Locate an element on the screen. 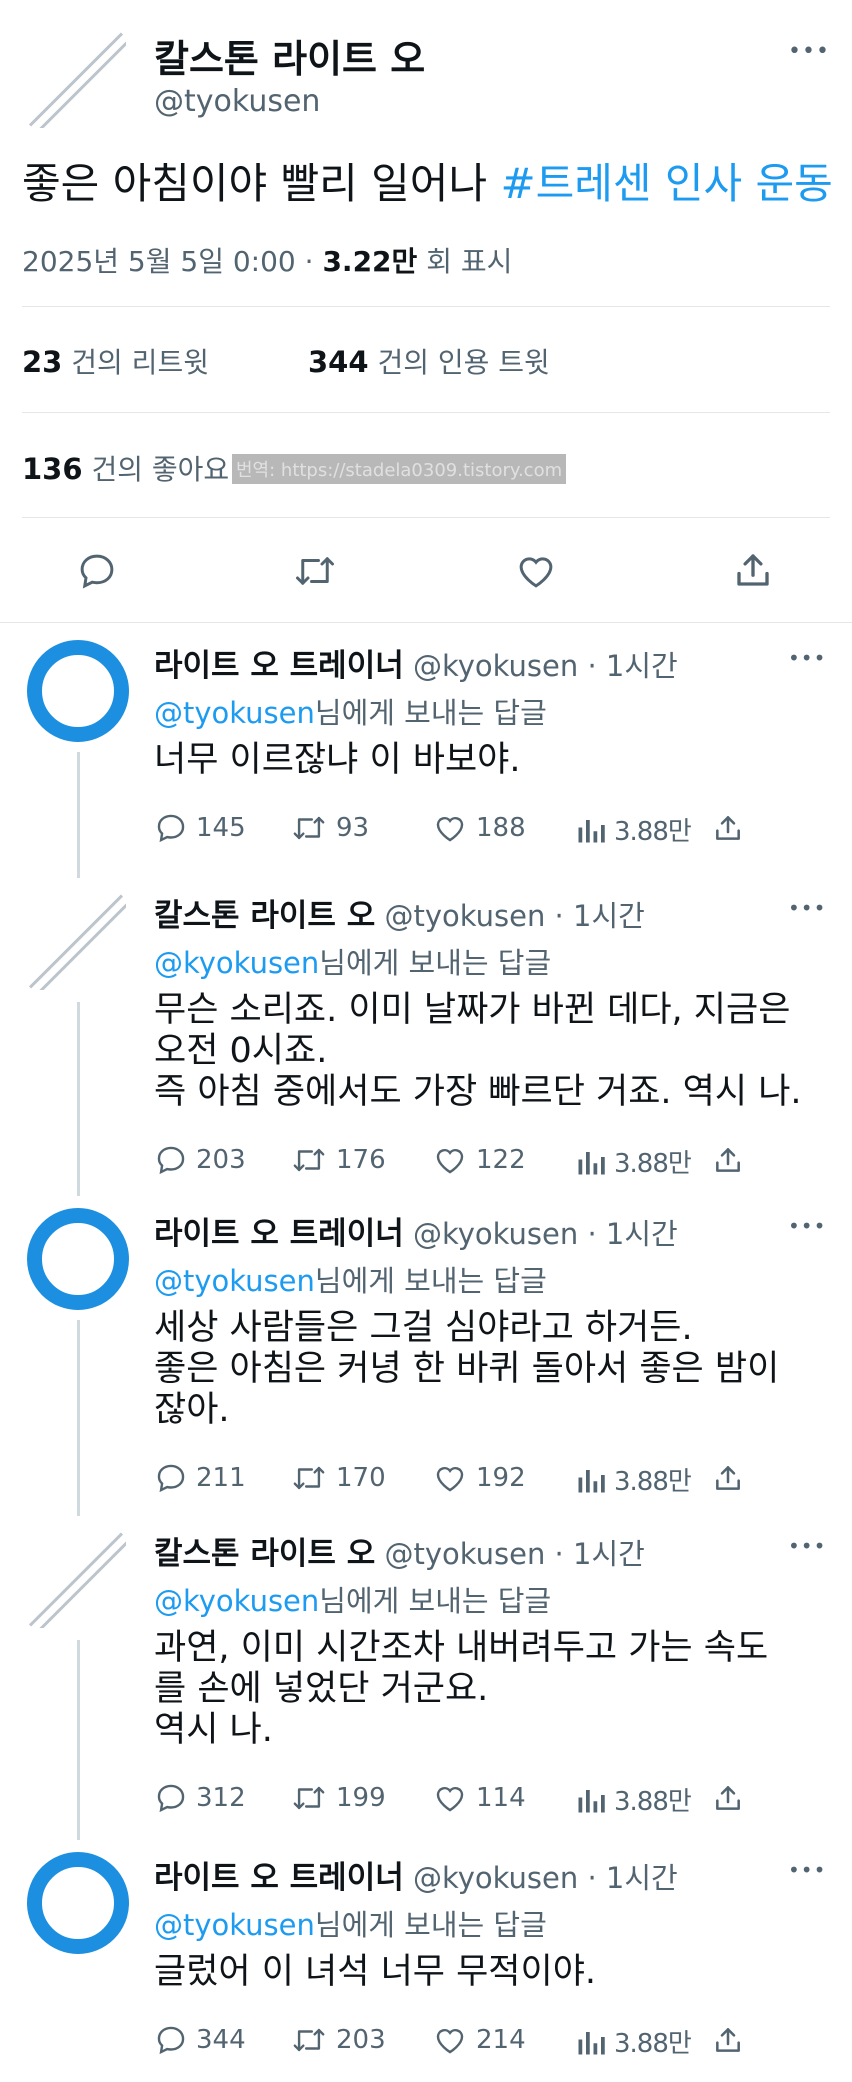  reply-action: 211 is located at coordinates (200, 1478).